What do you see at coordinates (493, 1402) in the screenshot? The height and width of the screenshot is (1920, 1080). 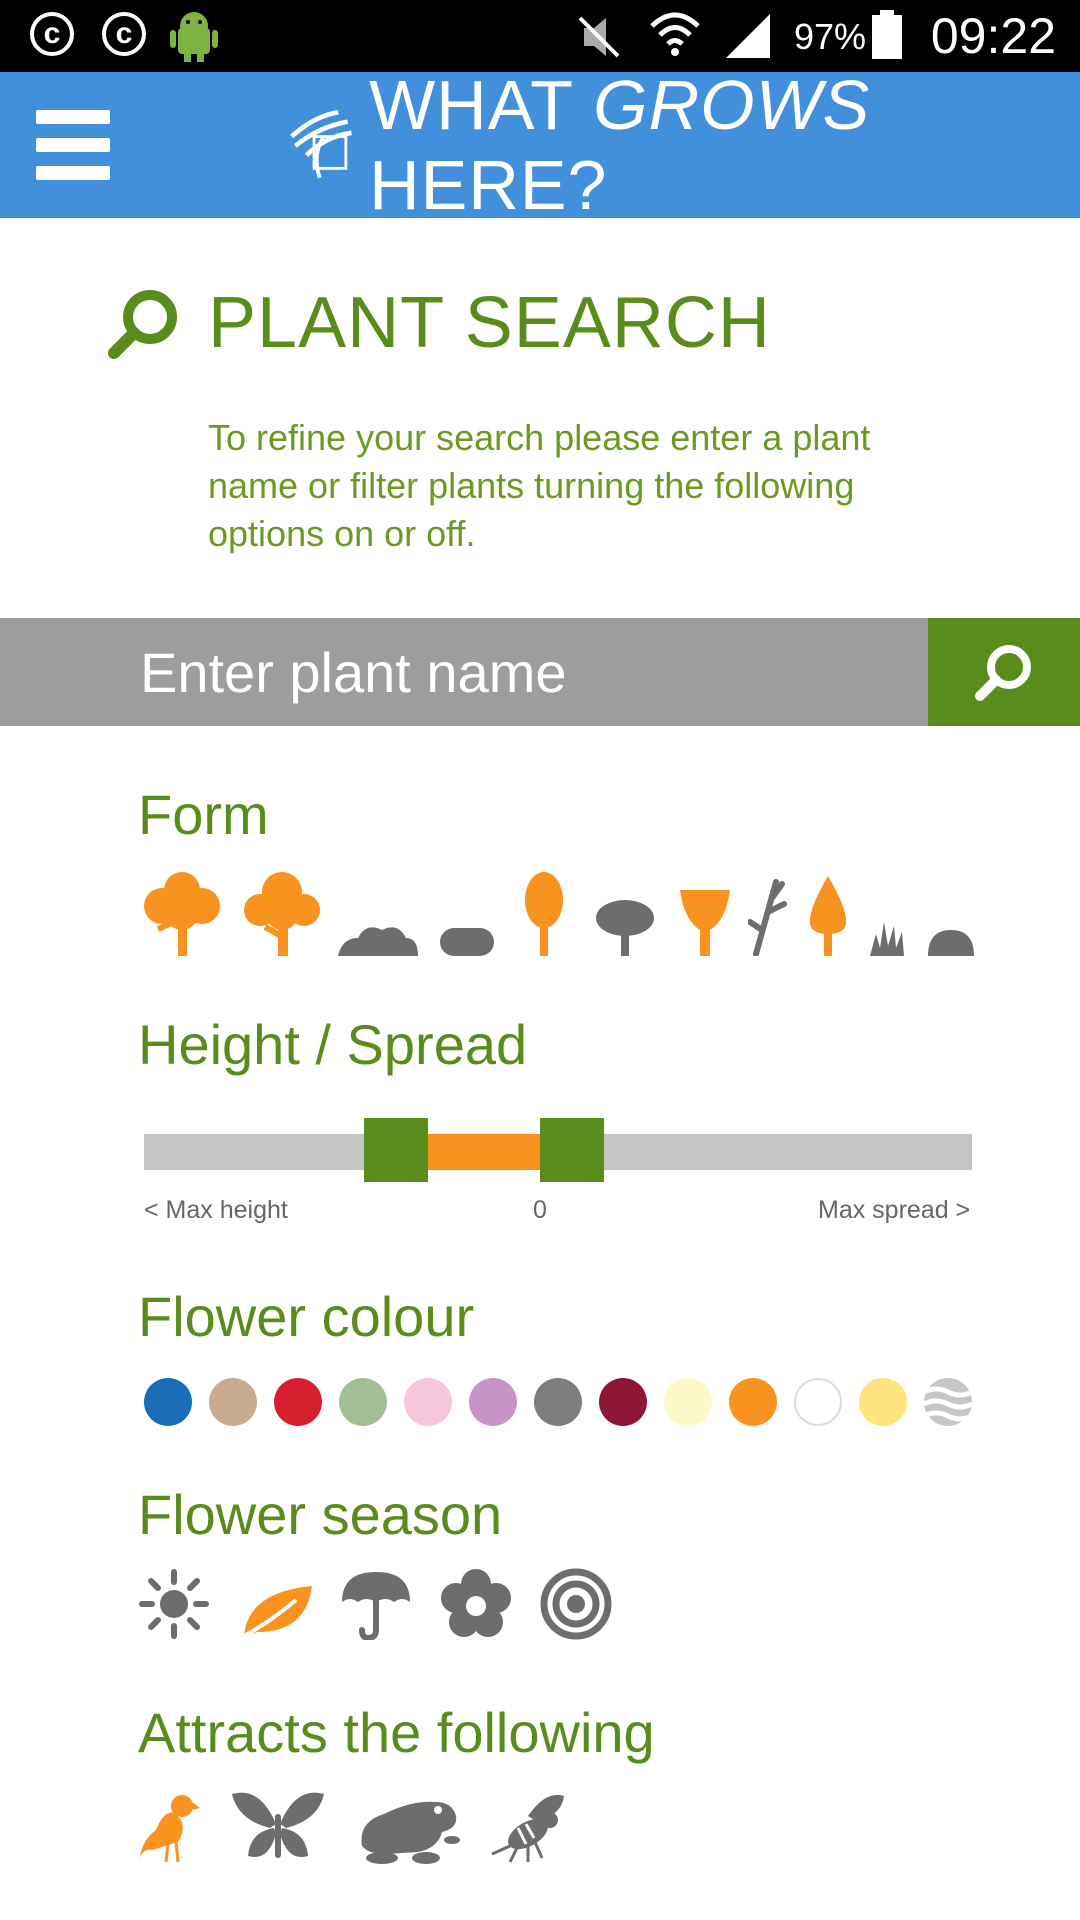 I see `colour-purple` at bounding box center [493, 1402].